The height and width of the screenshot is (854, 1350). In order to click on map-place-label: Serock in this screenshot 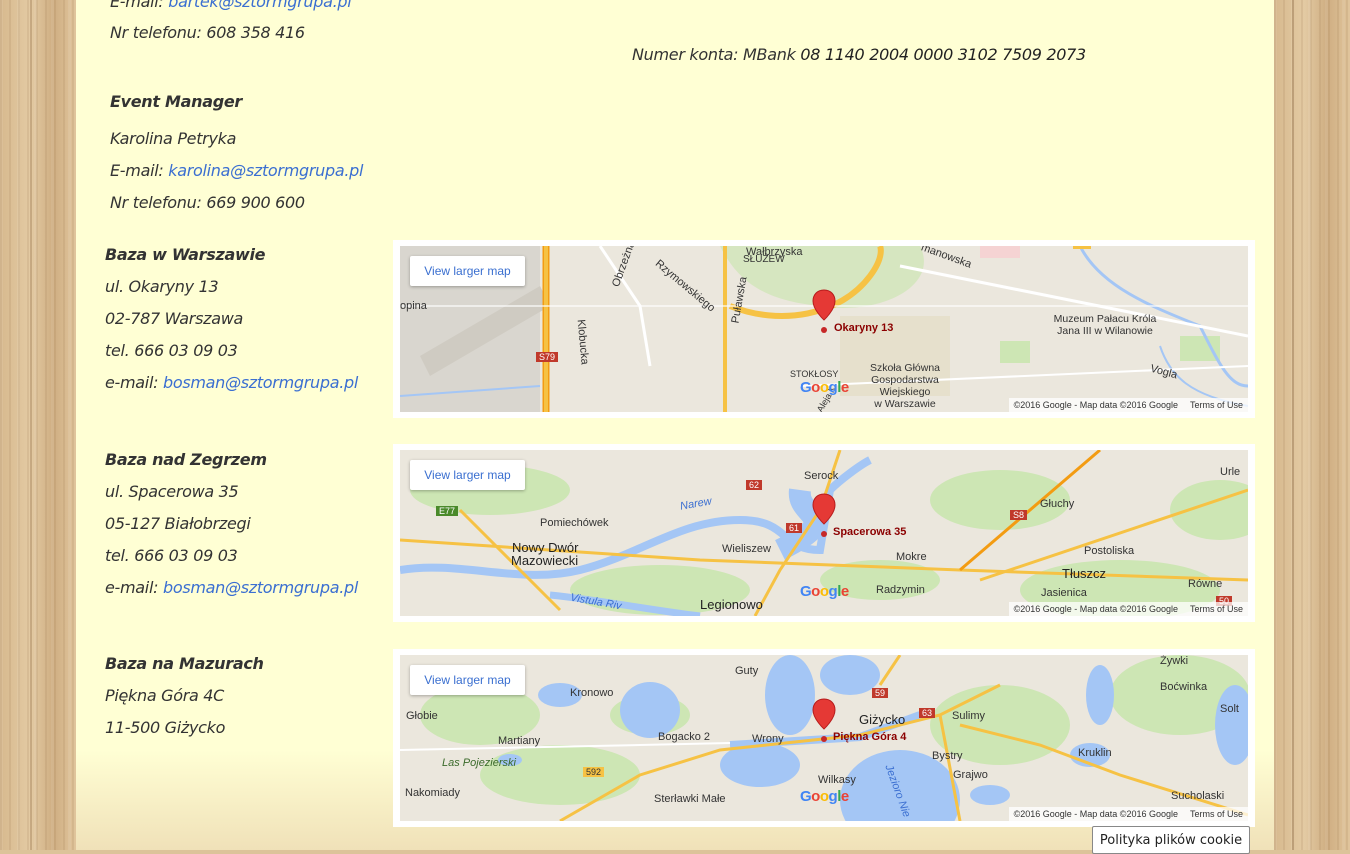, I will do `click(821, 476)`.